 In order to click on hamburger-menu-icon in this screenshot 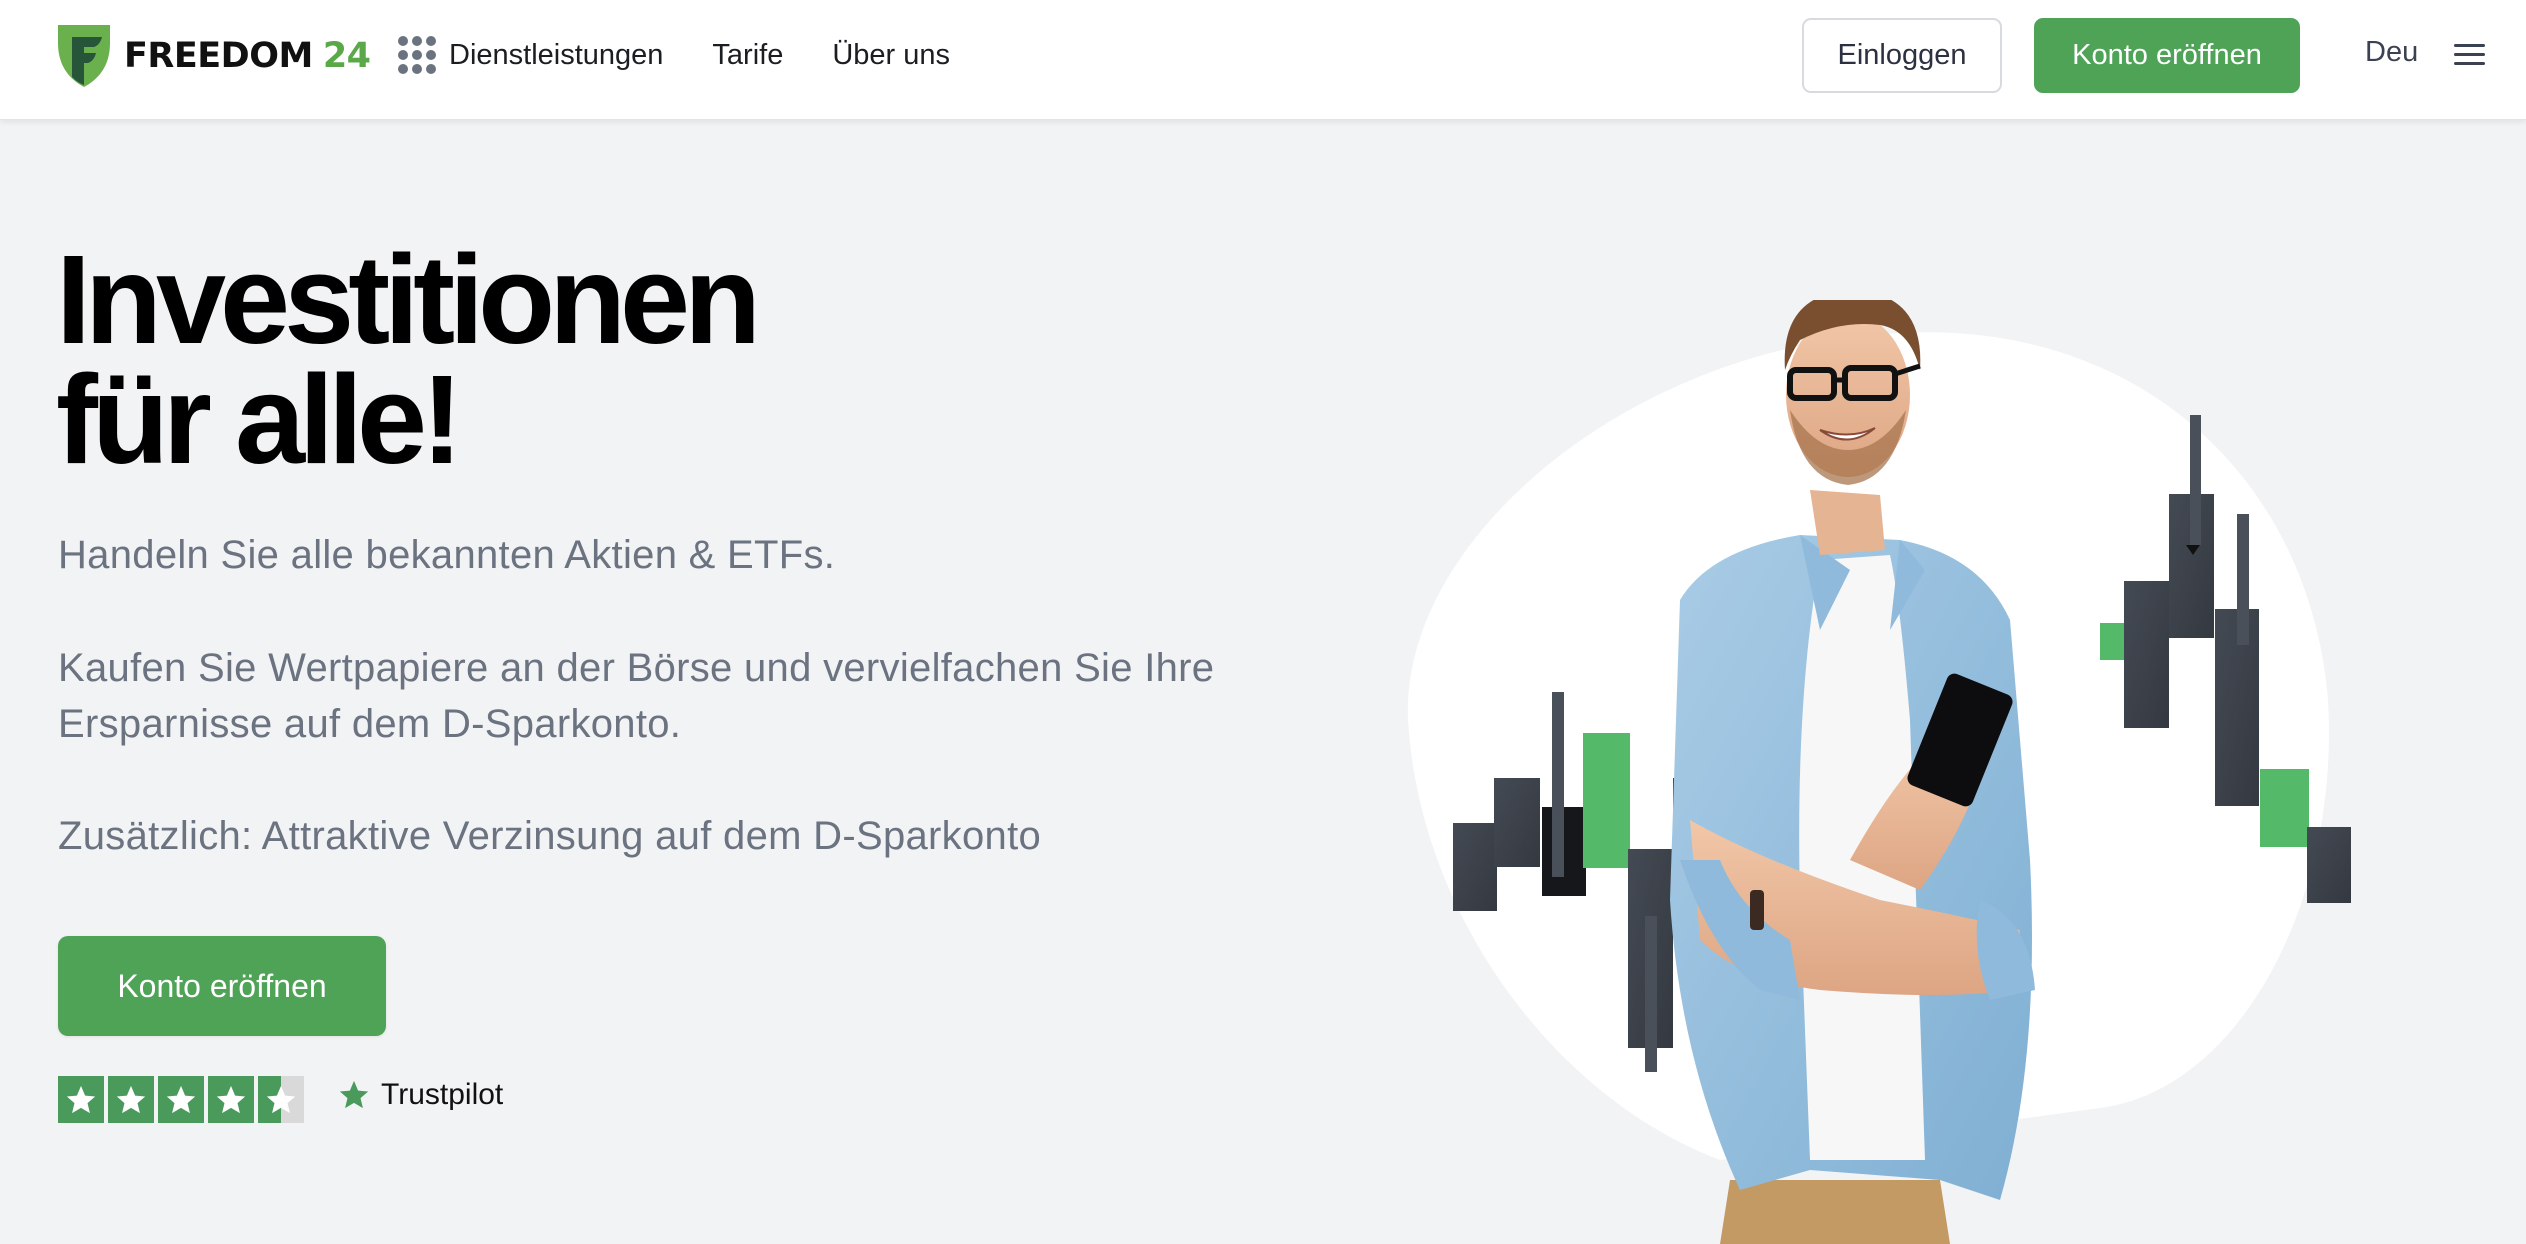, I will do `click(2469, 55)`.